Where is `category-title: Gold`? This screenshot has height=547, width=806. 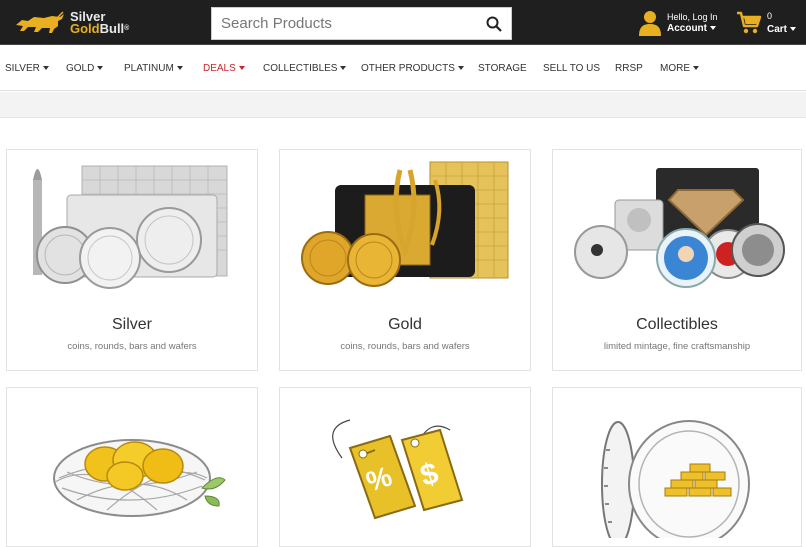 category-title: Gold is located at coordinates (405, 324).